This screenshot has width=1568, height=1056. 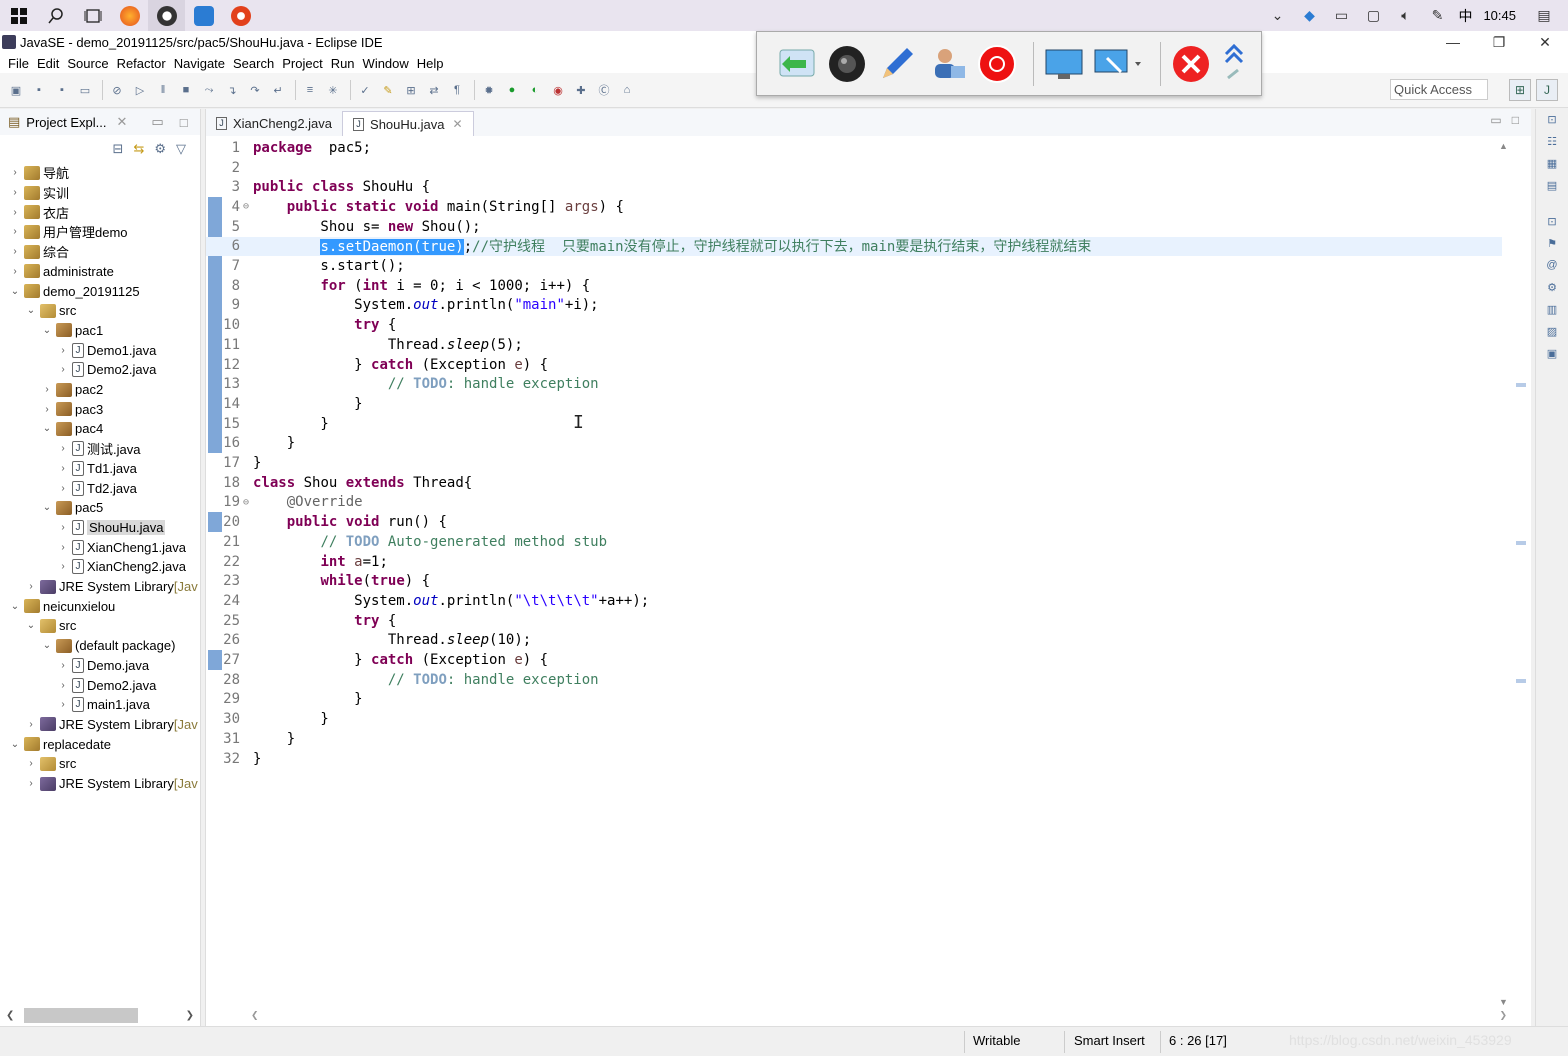 I want to click on open-type-icon: ⌂, so click(x=627, y=90).